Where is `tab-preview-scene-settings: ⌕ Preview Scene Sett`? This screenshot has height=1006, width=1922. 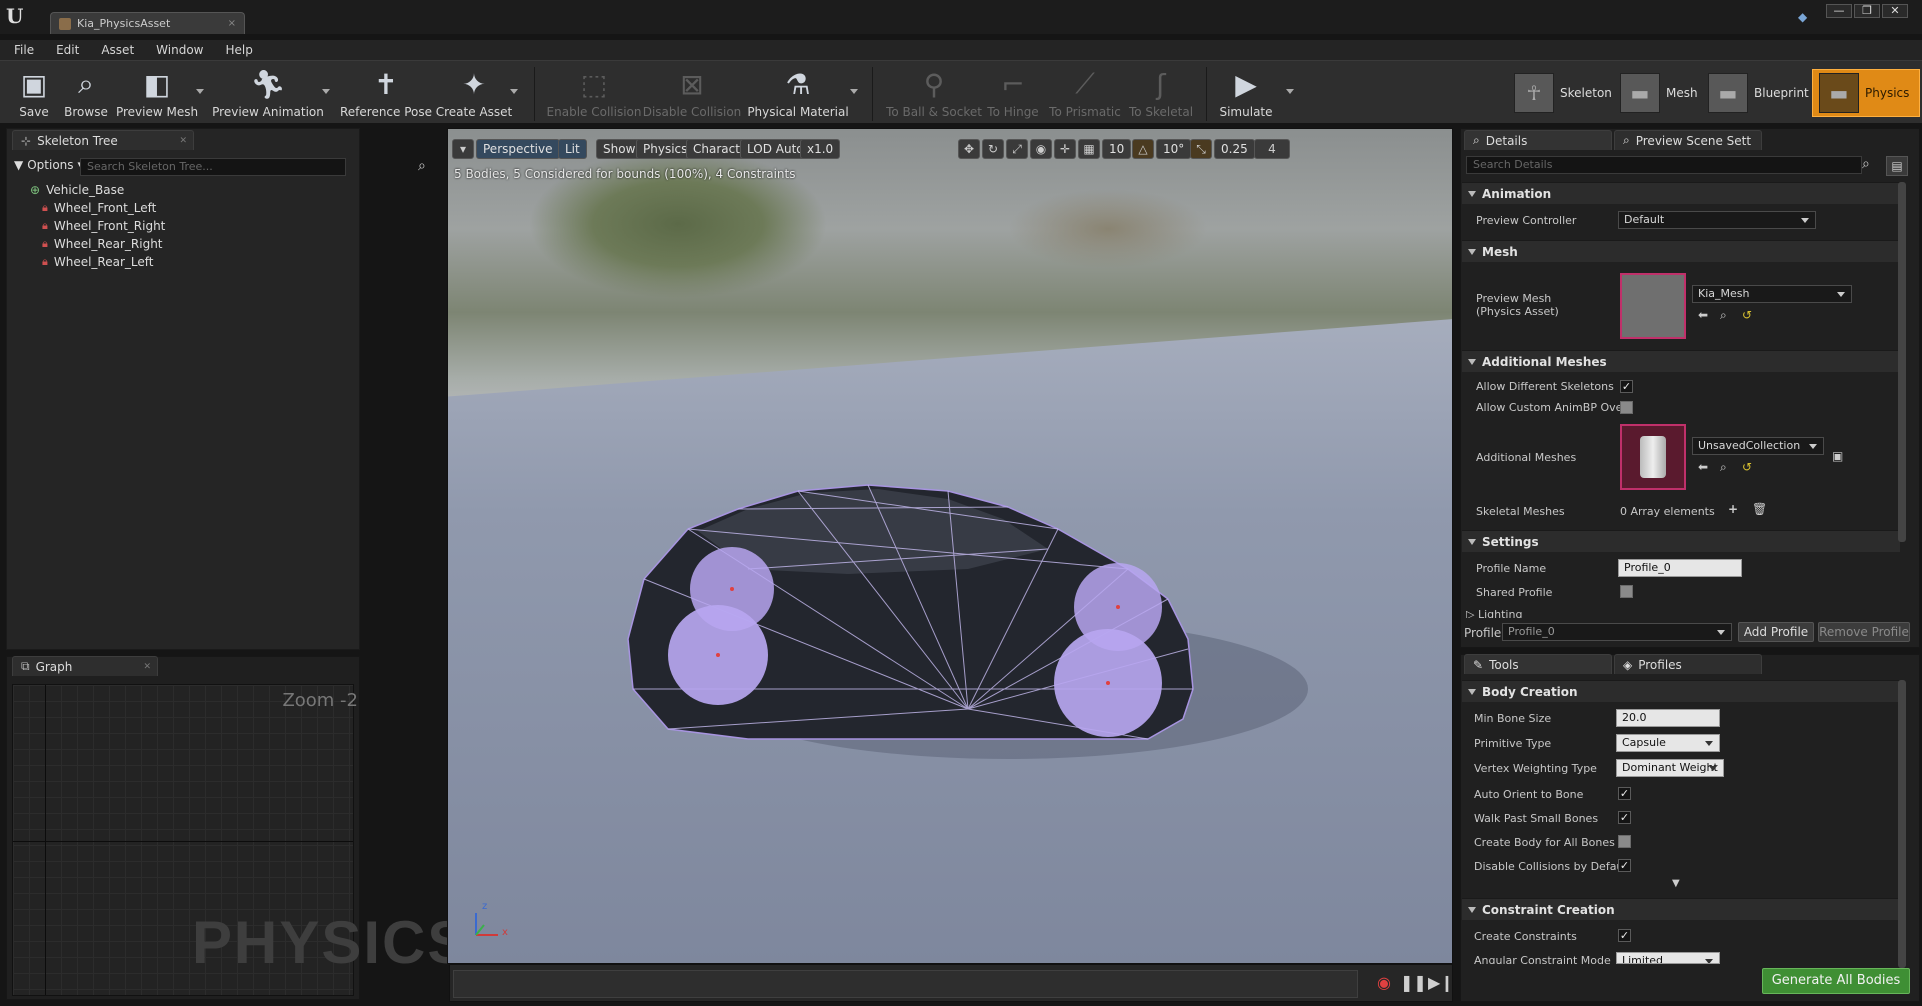 tab-preview-scene-settings: ⌕ Preview Scene Sett is located at coordinates (1688, 140).